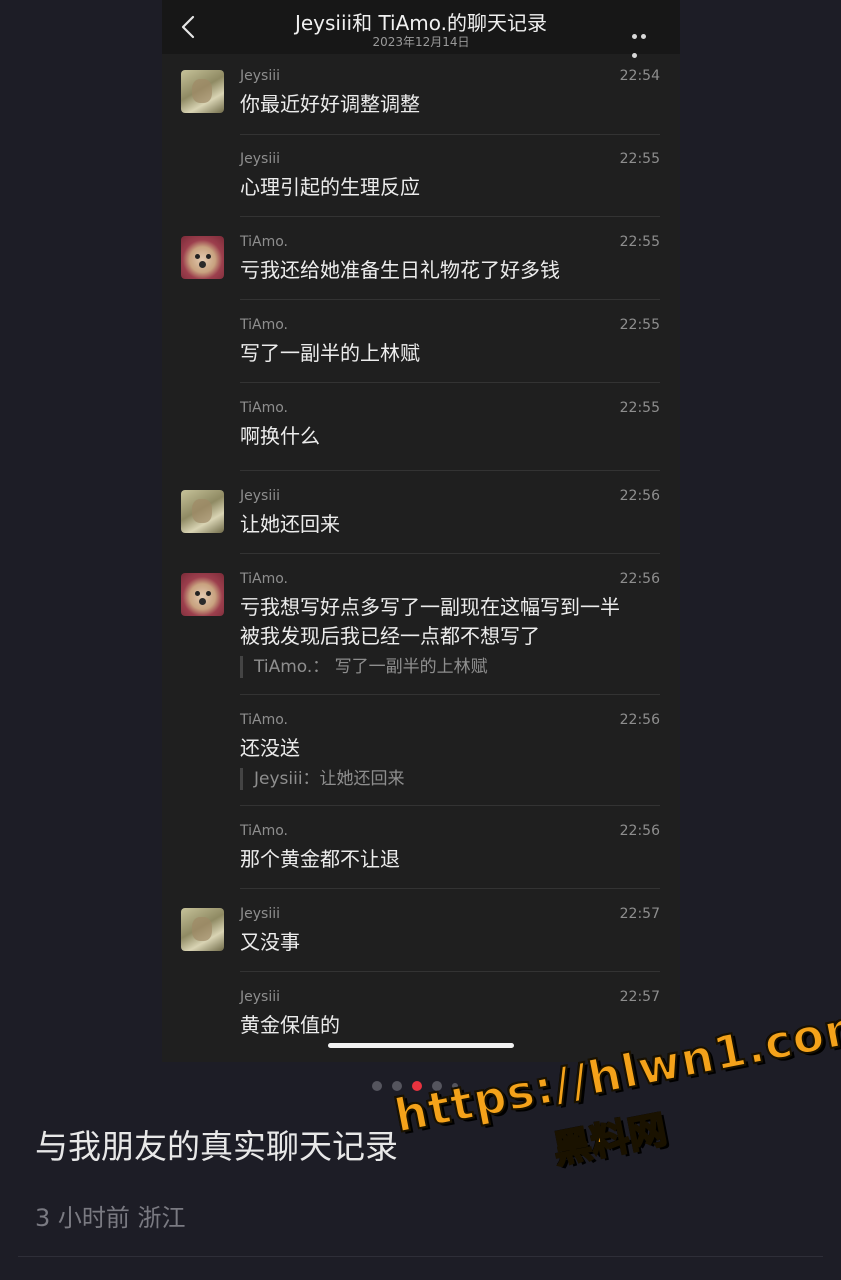  What do you see at coordinates (364, 667) in the screenshot?
I see `quoted-message: TiAmo.： 写了一副半的上林赋` at bounding box center [364, 667].